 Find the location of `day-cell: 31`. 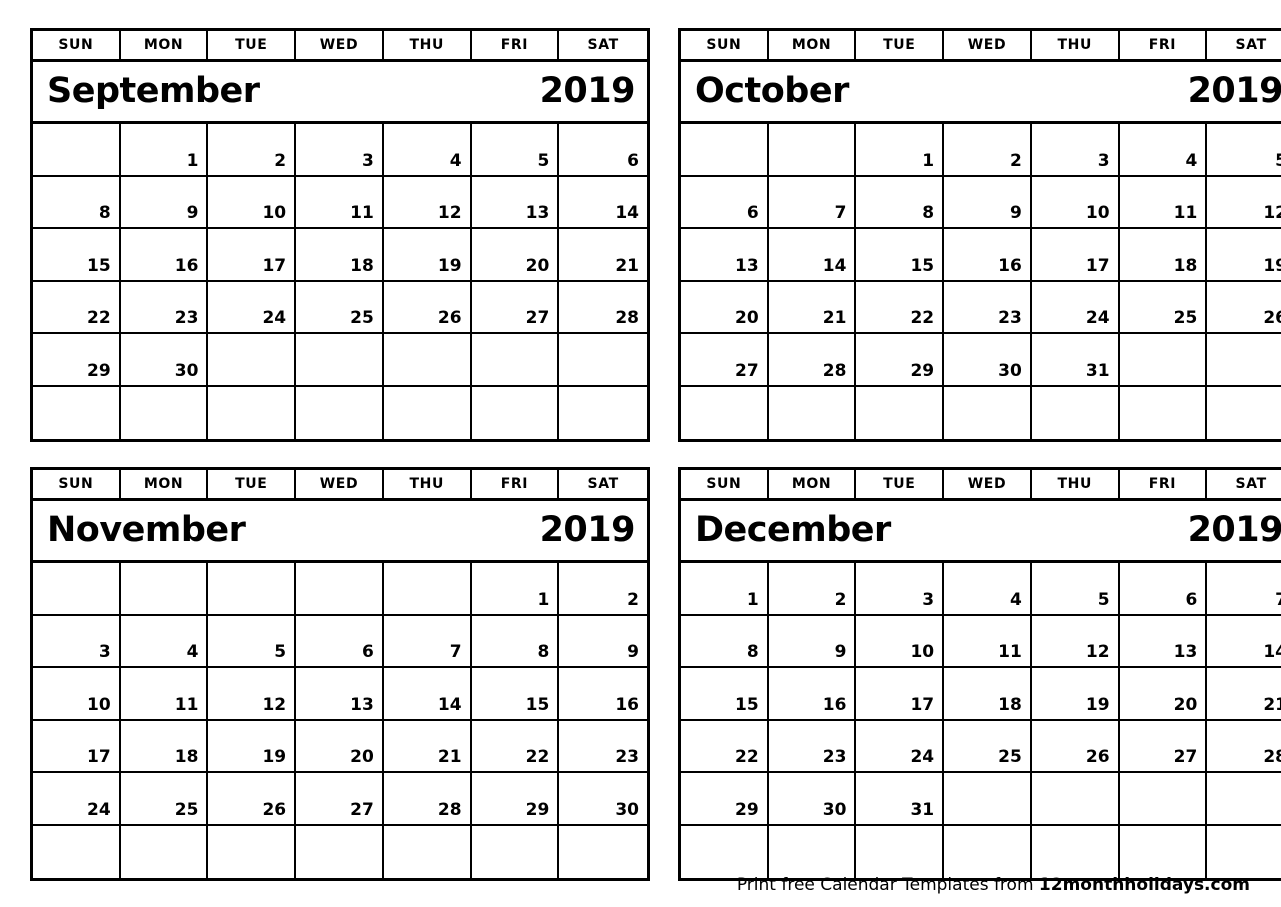

day-cell: 31 is located at coordinates (900, 798).